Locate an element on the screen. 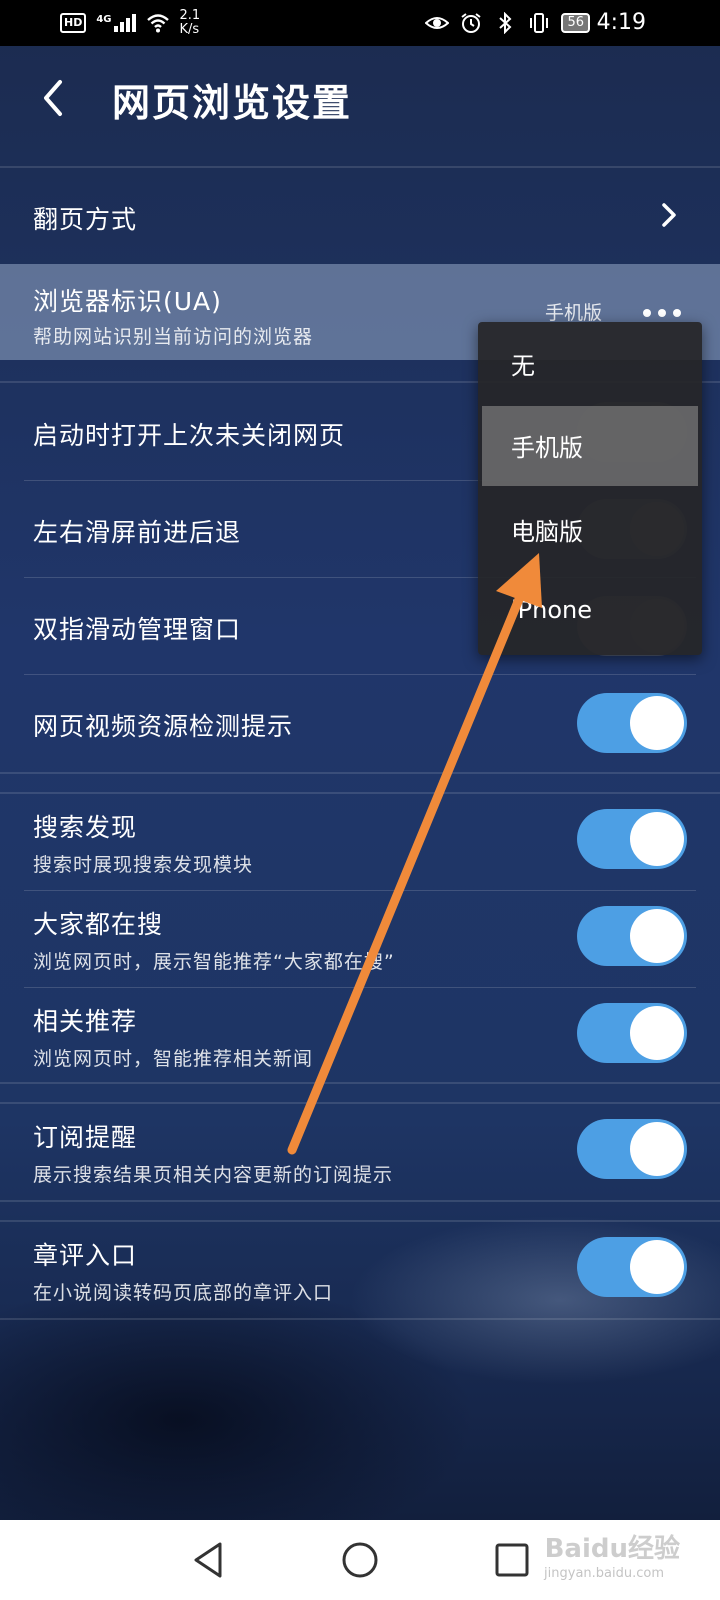  chapter-review-description: 在小说阅读转码页底部的章评入口 is located at coordinates (183, 1293).